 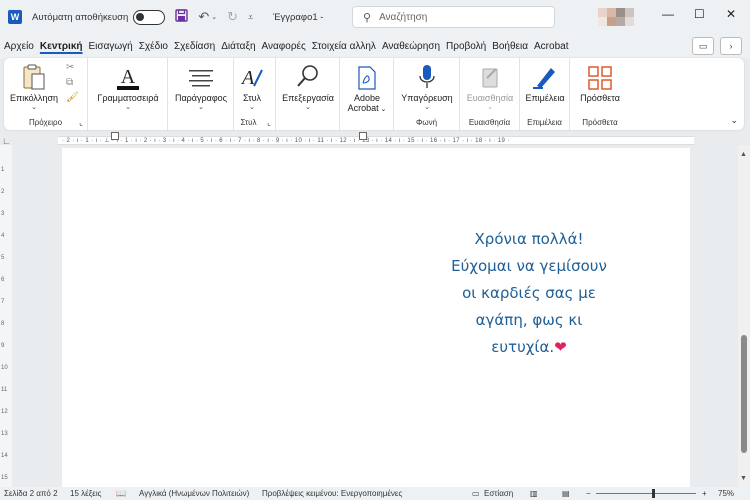 What do you see at coordinates (81, 122) in the screenshot?
I see `clipboard-launcher-icon: ⌞` at bounding box center [81, 122].